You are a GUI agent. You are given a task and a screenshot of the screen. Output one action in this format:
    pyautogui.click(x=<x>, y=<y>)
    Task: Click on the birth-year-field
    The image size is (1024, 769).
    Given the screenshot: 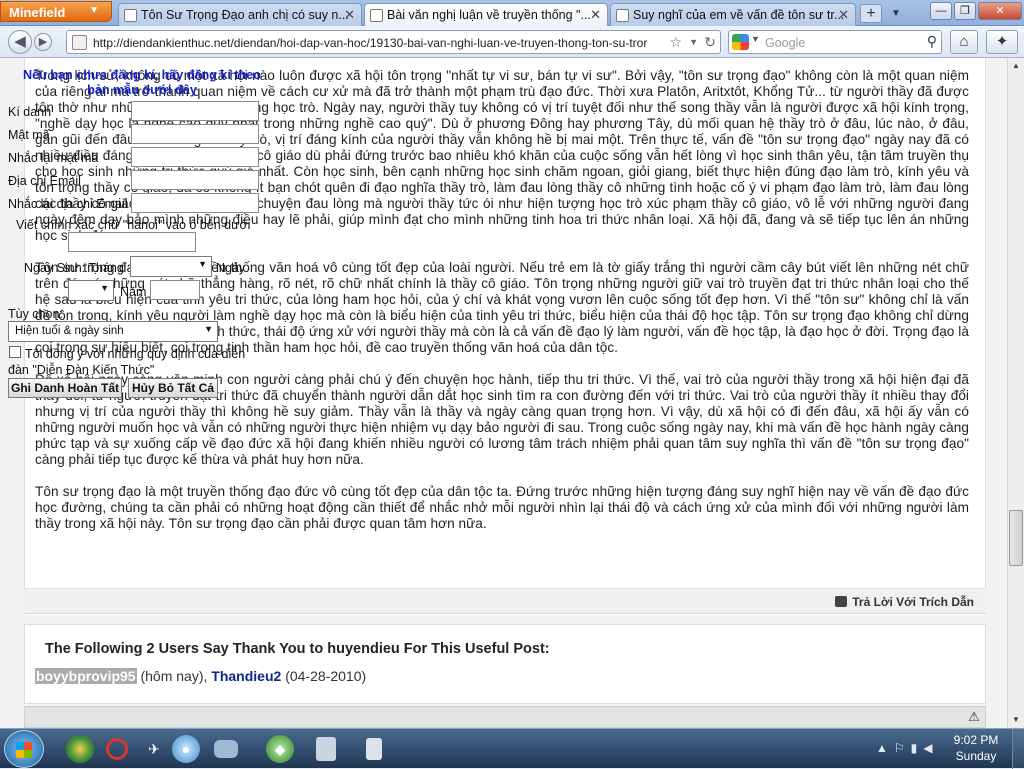 What is the action you would take?
    pyautogui.click(x=175, y=290)
    